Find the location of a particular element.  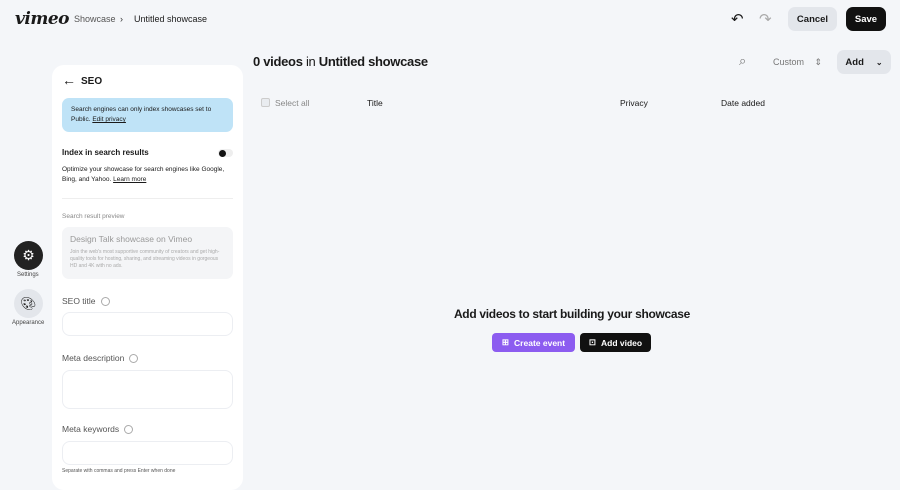

vimeo-logo: vimeo is located at coordinates (42, 19).